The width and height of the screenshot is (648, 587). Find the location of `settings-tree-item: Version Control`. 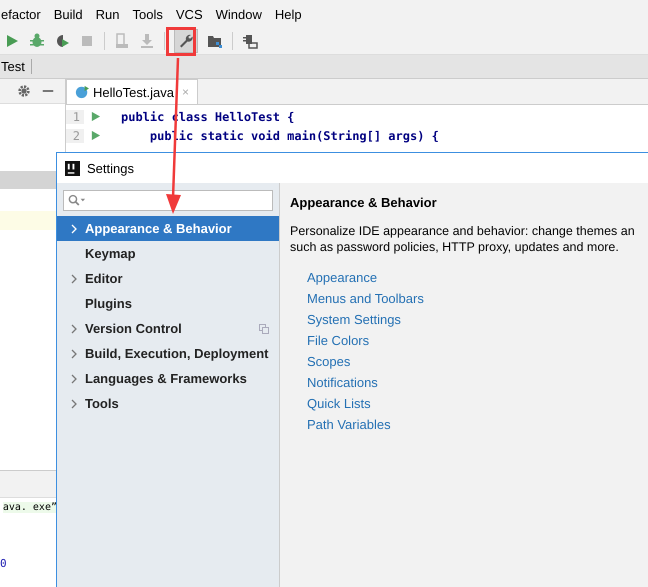

settings-tree-item: Version Control is located at coordinates (168, 328).